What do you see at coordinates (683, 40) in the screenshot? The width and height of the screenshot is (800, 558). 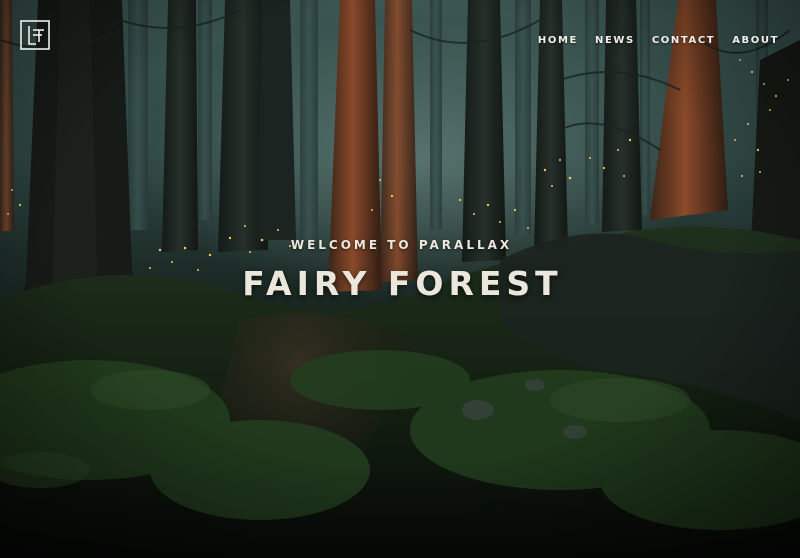 I see `nav-item-contact: CONTACT` at bounding box center [683, 40].